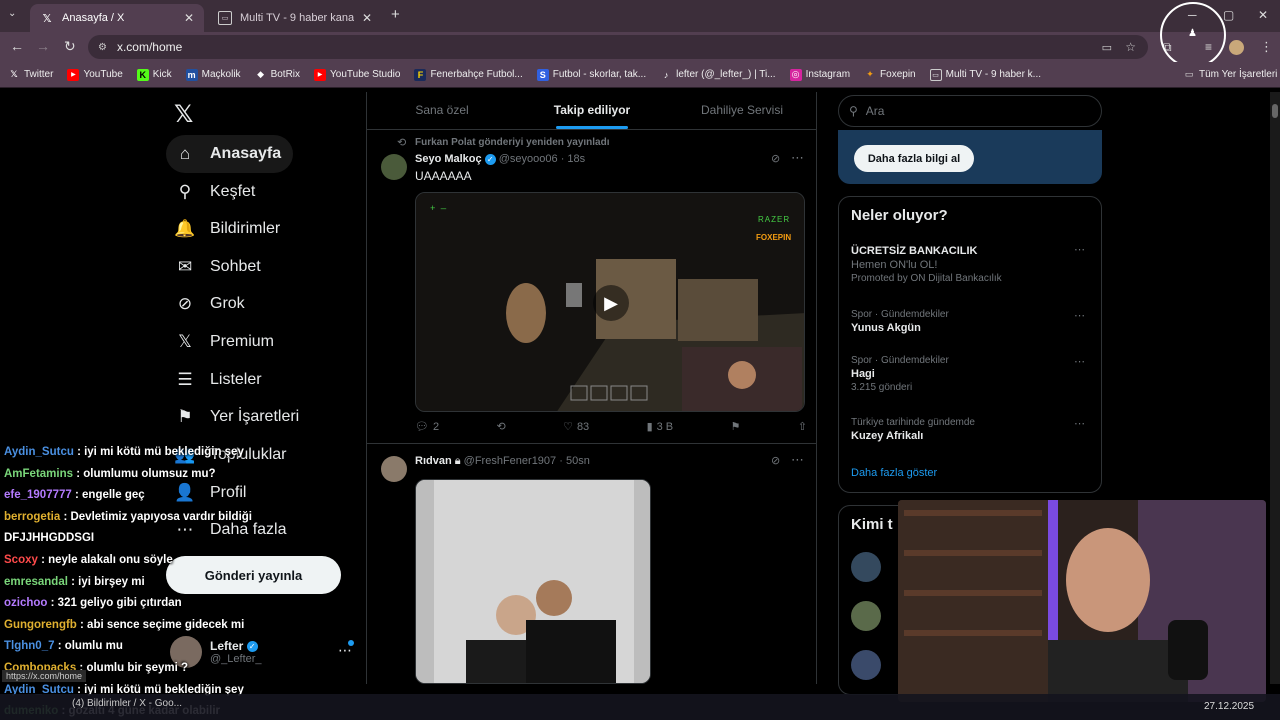  What do you see at coordinates (1130, 47) in the screenshot?
I see `star-icon: ☆` at bounding box center [1130, 47].